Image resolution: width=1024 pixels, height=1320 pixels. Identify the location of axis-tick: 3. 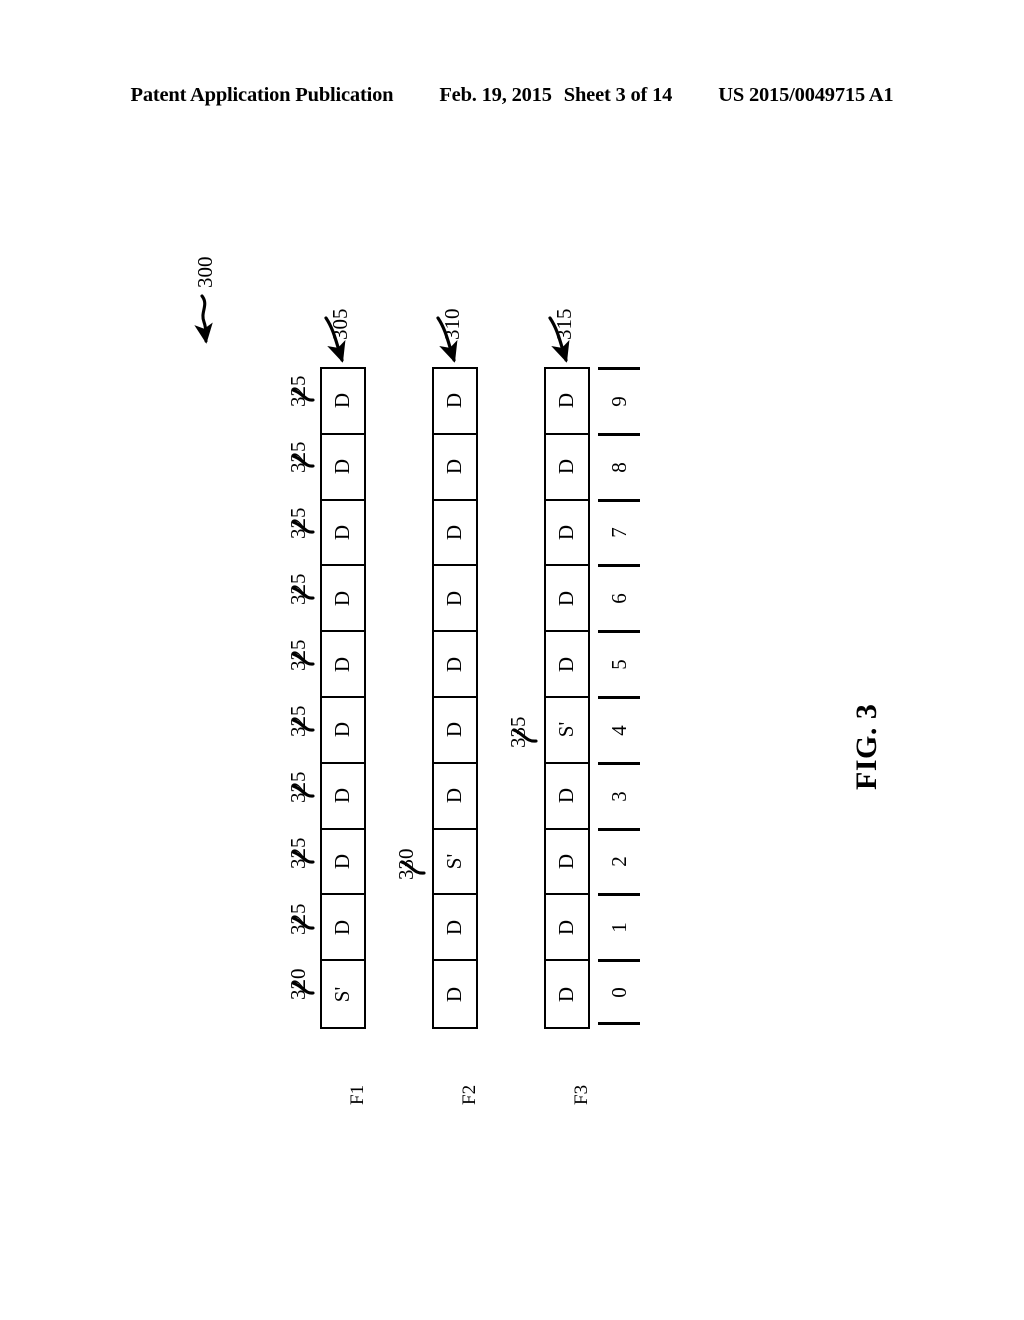
(619, 794).